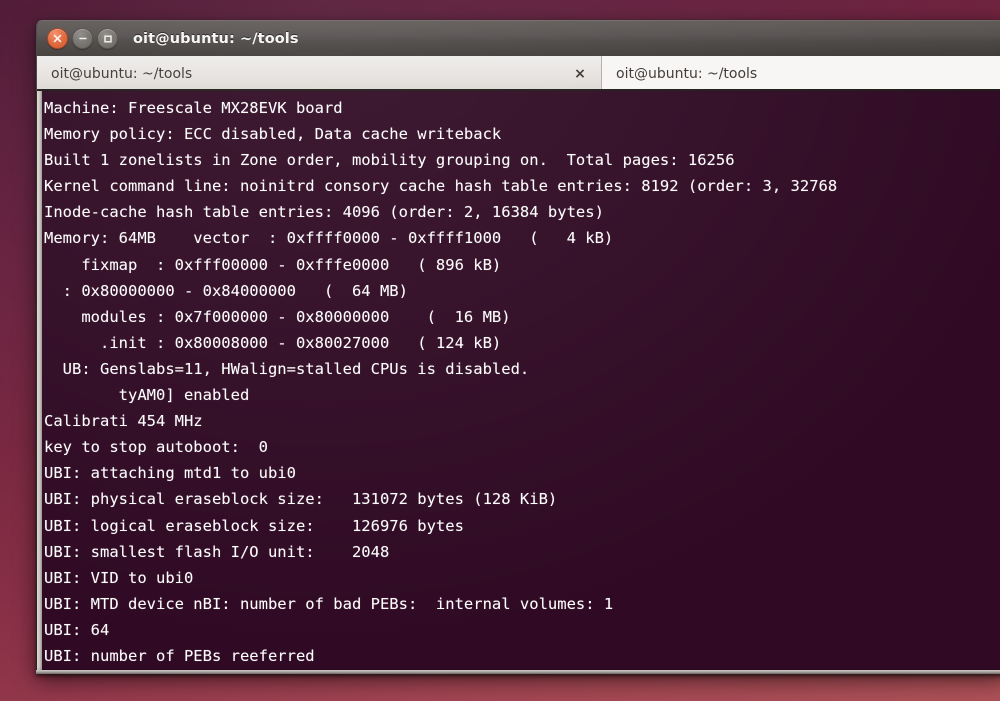 The width and height of the screenshot is (1000, 701). Describe the element at coordinates (179, 655) in the screenshot. I see `terminal-line: UBI: number of PEBs reeferred` at that location.